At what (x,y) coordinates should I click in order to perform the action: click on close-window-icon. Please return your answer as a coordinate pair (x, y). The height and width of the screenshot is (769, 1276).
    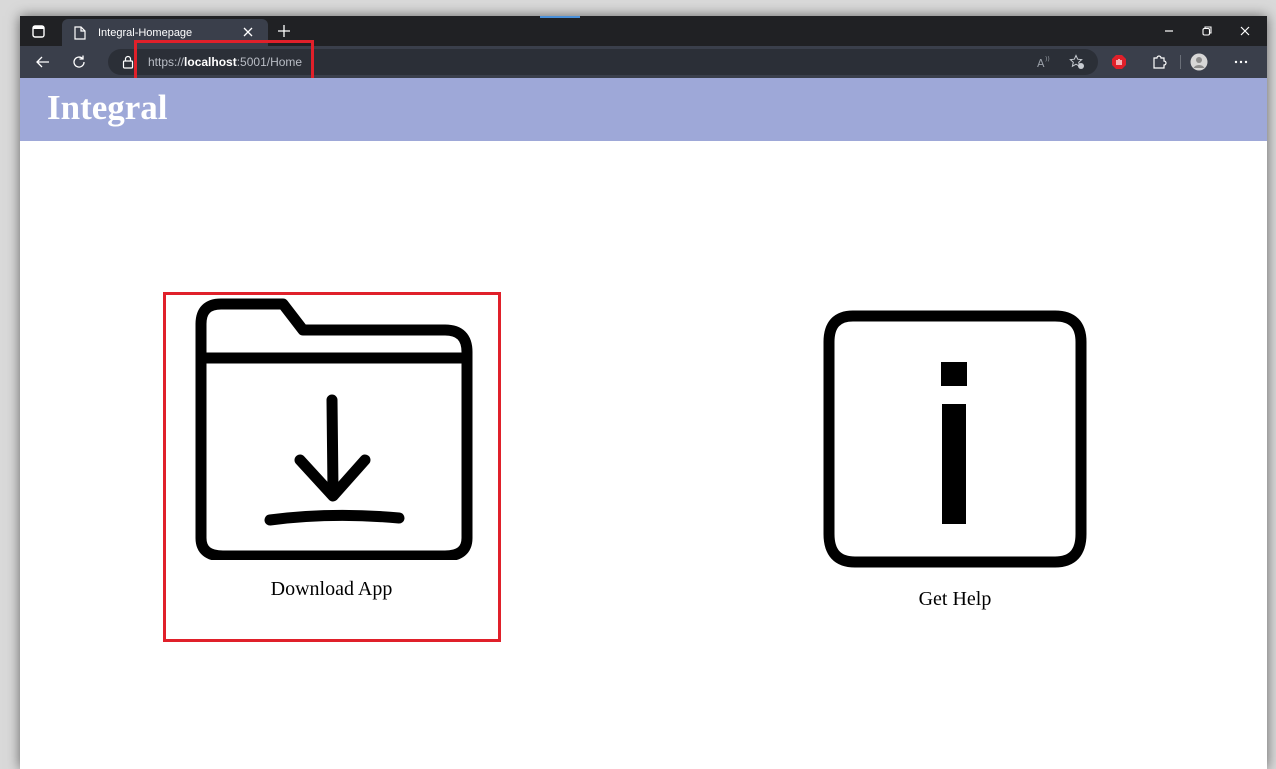
    Looking at the image, I should click on (1245, 31).